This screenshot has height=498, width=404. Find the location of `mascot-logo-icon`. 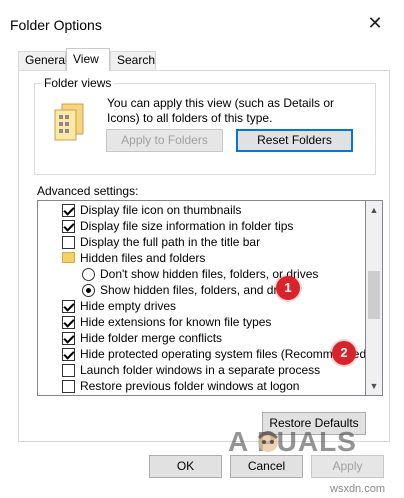

mascot-logo-icon is located at coordinates (268, 441).